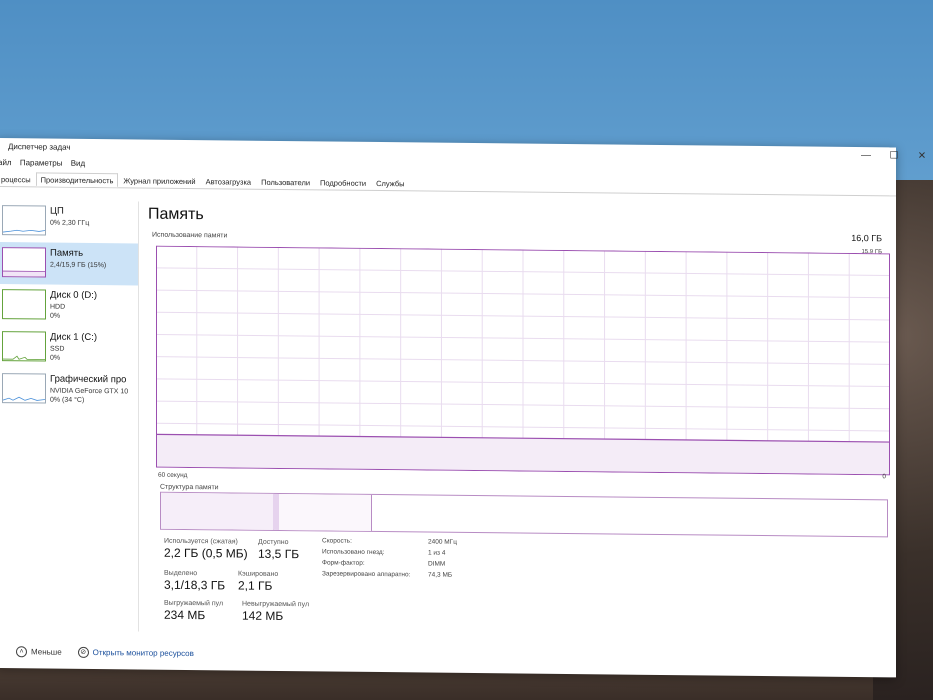 This screenshot has height=700, width=933. I want to click on graph-time-zero: 0, so click(884, 477).